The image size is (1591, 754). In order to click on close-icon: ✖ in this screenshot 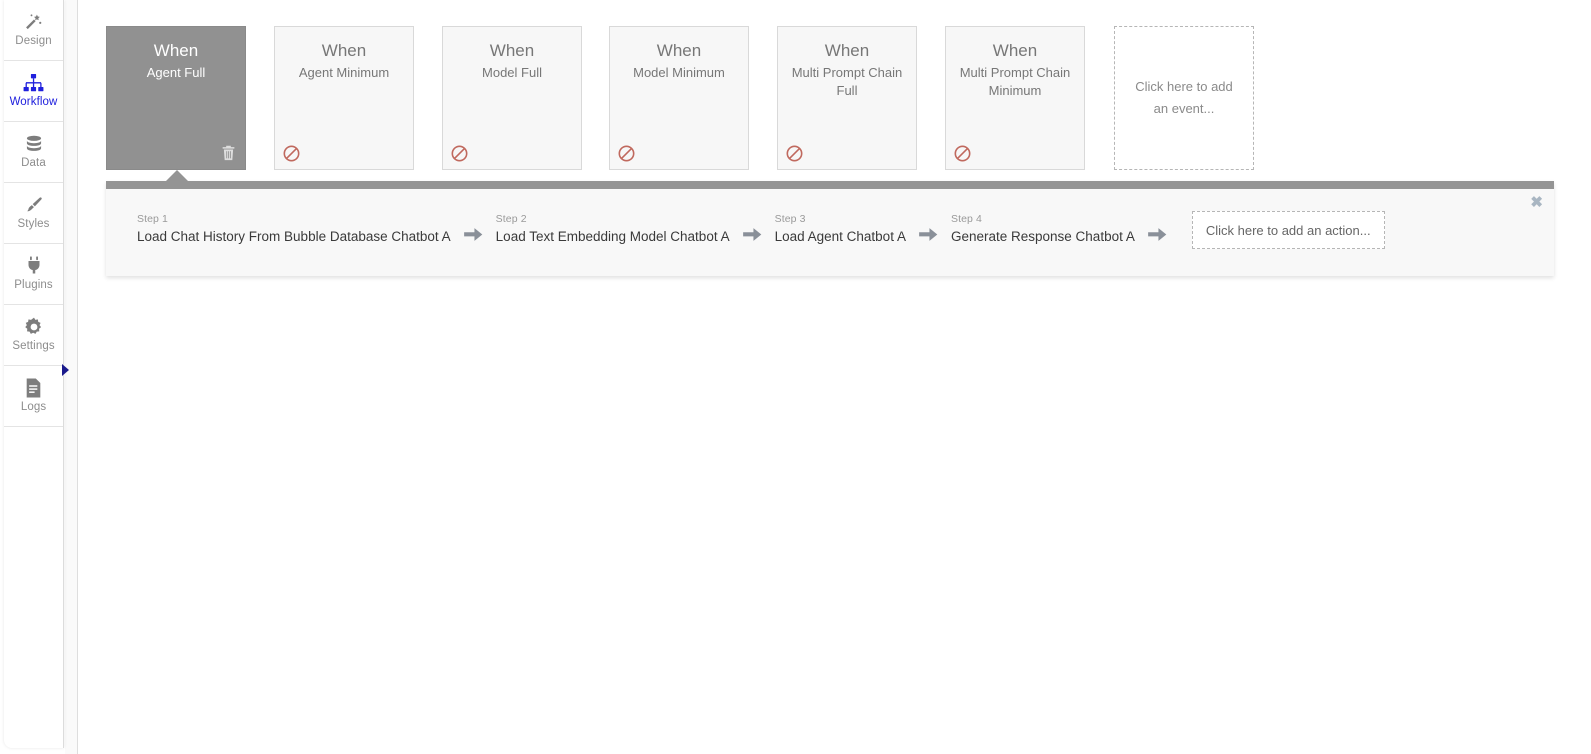, I will do `click(1536, 202)`.